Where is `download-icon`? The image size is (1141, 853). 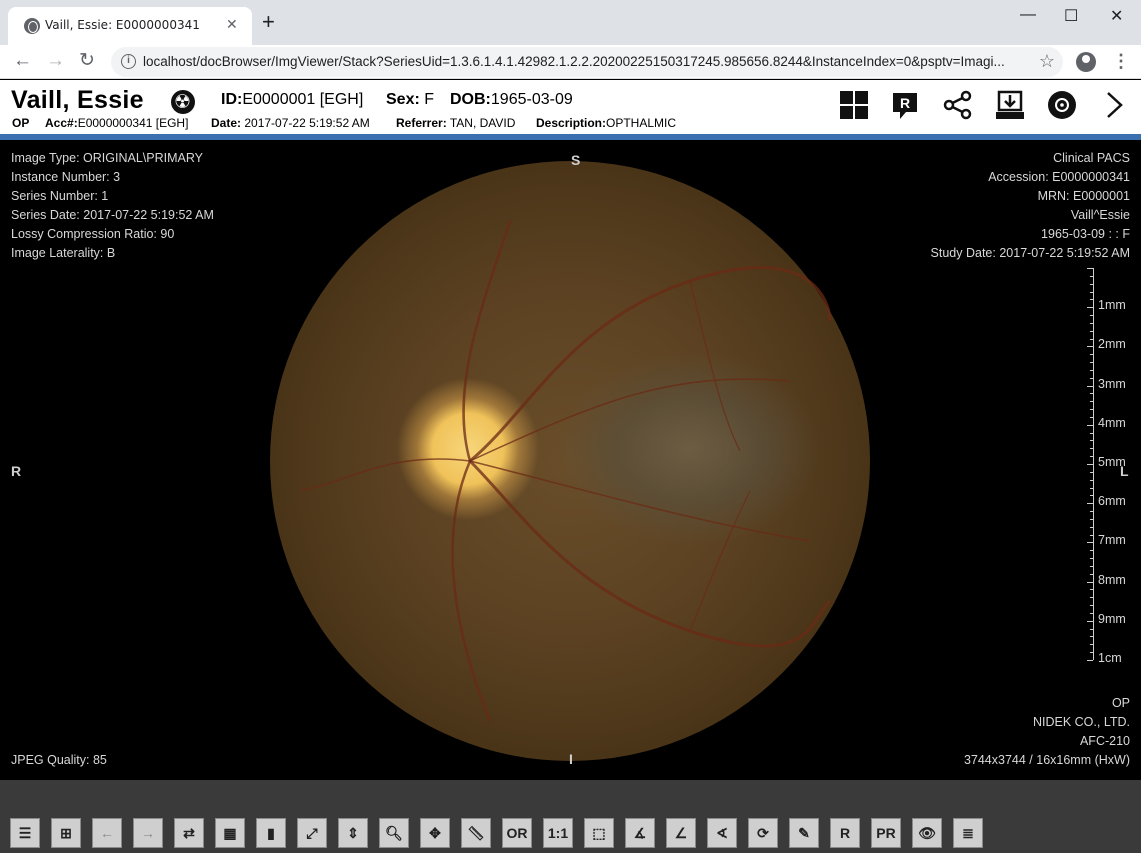 download-icon is located at coordinates (1010, 105).